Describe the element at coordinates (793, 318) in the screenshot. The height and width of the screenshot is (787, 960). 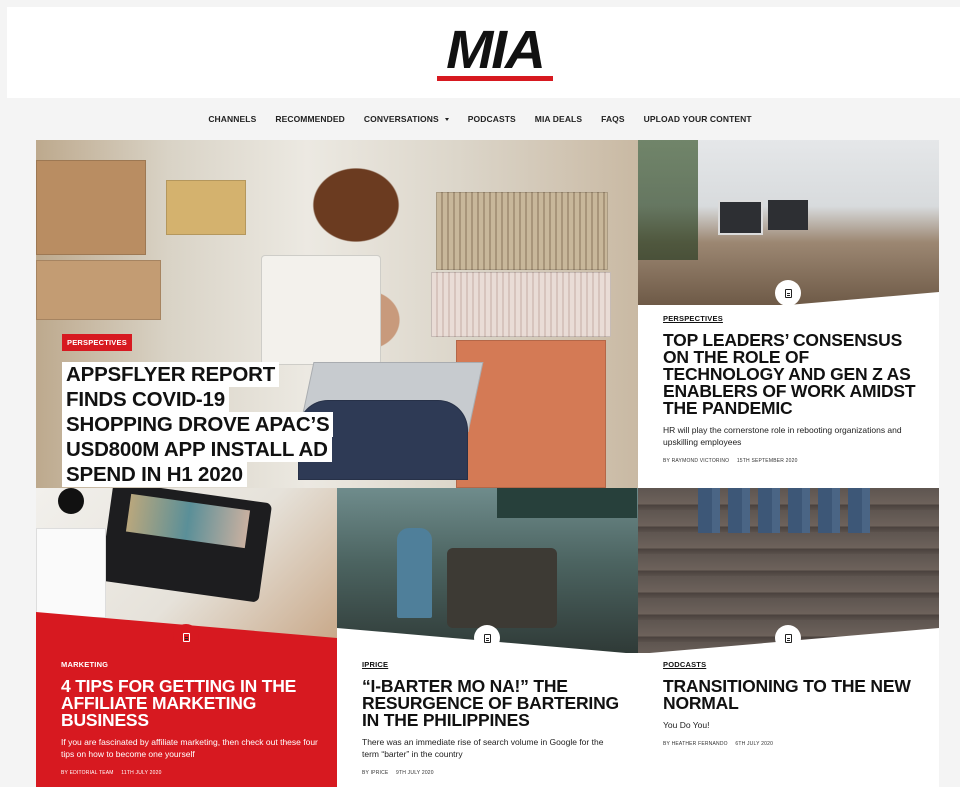
I see `article-category: PERSPECTIVES` at that location.